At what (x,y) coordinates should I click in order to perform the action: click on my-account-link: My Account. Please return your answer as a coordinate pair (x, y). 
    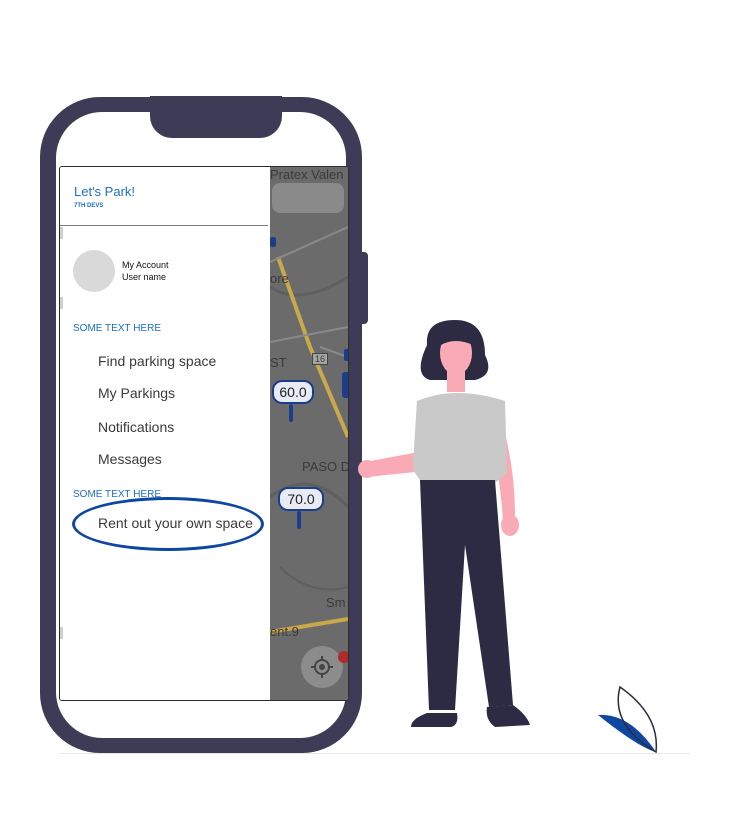
    Looking at the image, I should click on (145, 265).